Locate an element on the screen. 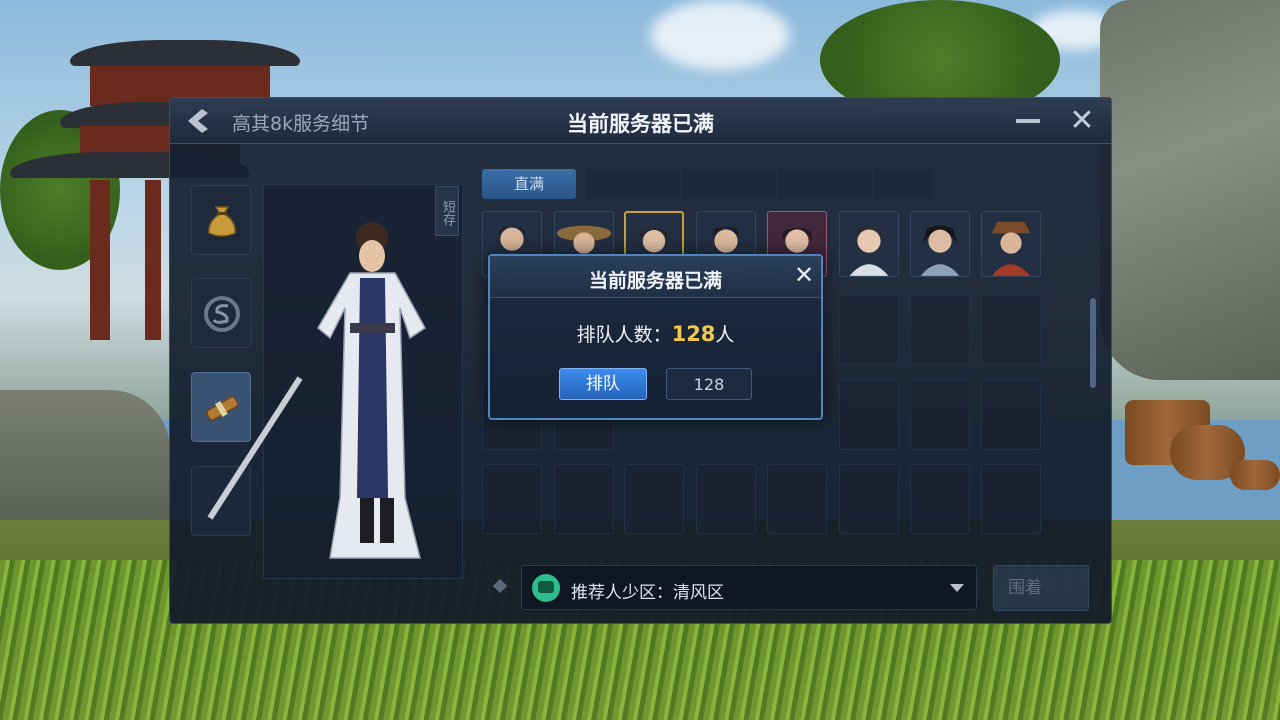 The height and width of the screenshot is (720, 1280). cliff-rock is located at coordinates (1190, 190).